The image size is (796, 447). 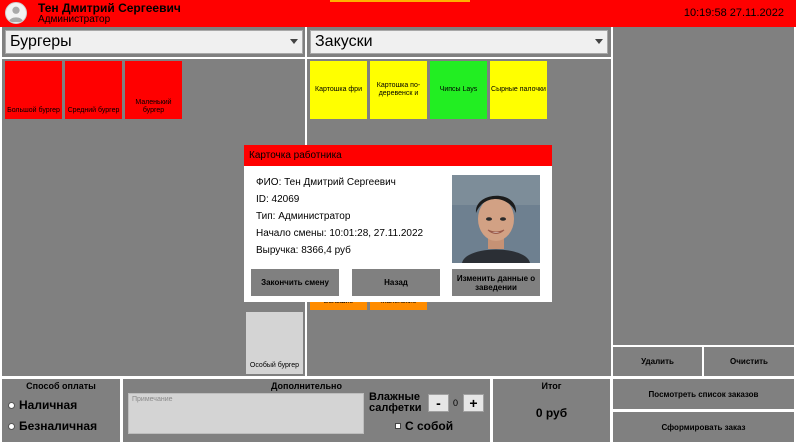 What do you see at coordinates (496, 282) in the screenshot?
I see `edit-venue-button: Изменить данные о заведении` at bounding box center [496, 282].